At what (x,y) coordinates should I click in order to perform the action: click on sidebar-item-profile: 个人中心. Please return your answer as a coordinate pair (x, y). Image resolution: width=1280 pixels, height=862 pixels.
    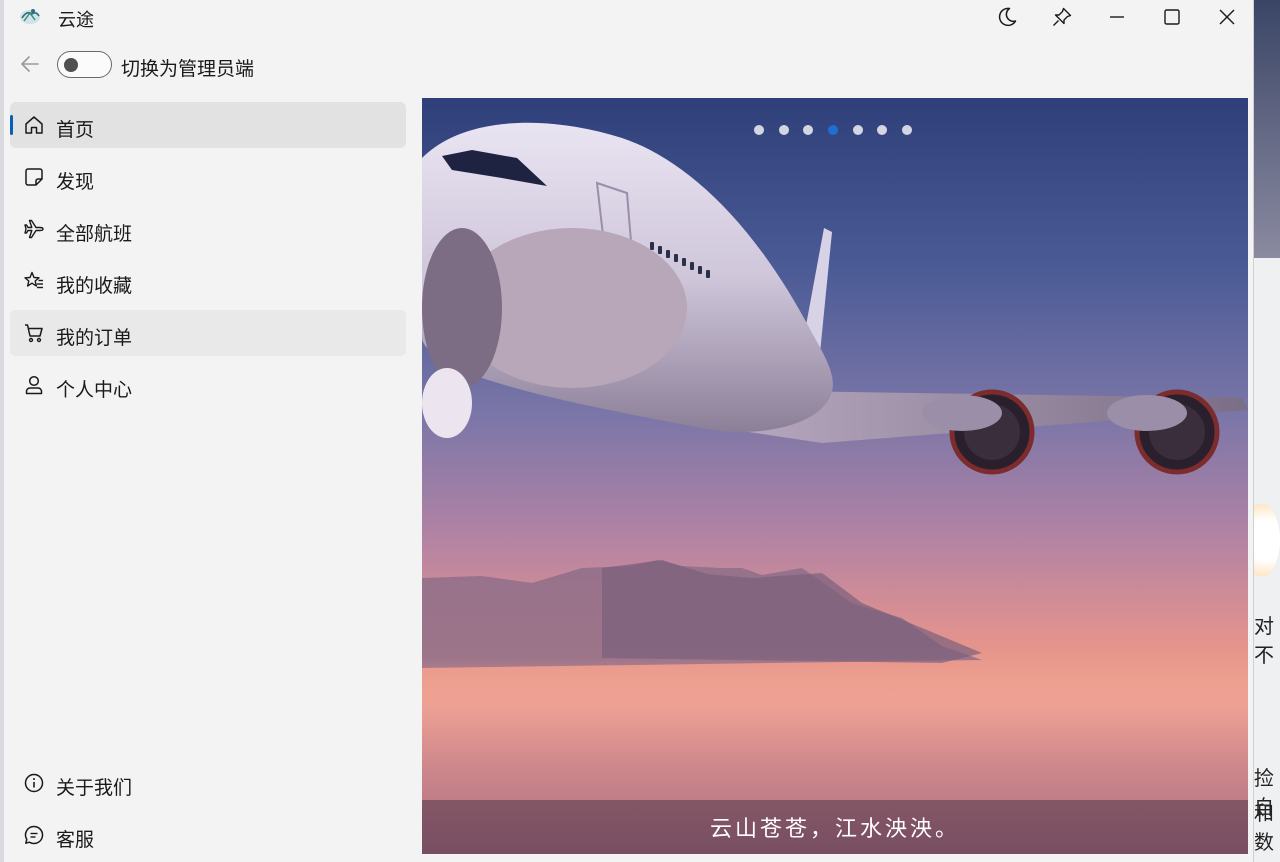
    Looking at the image, I should click on (208, 385).